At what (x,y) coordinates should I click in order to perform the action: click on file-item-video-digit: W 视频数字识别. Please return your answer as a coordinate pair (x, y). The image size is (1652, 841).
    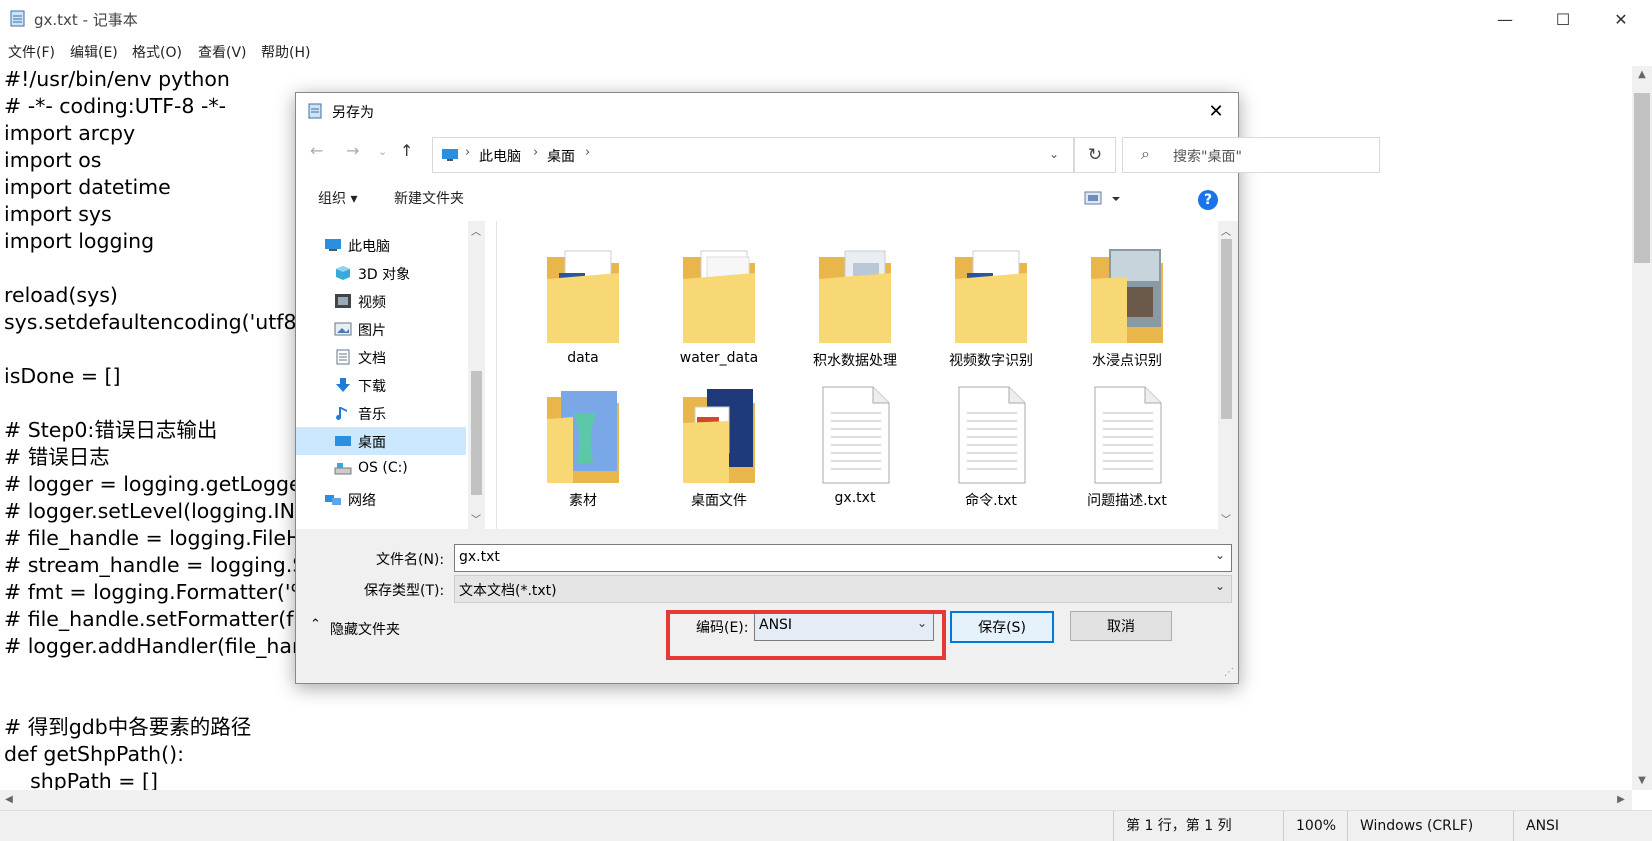
    Looking at the image, I should click on (991, 303).